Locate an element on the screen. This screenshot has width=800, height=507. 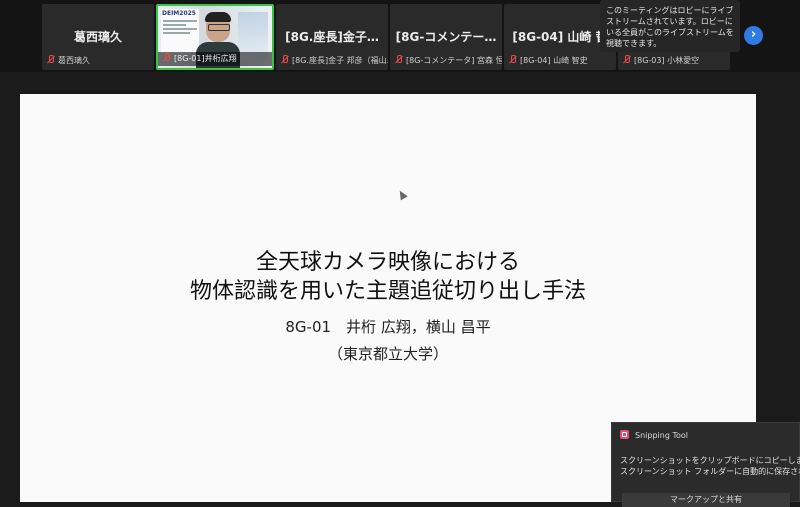
next-participants-button: › is located at coordinates (753, 35).